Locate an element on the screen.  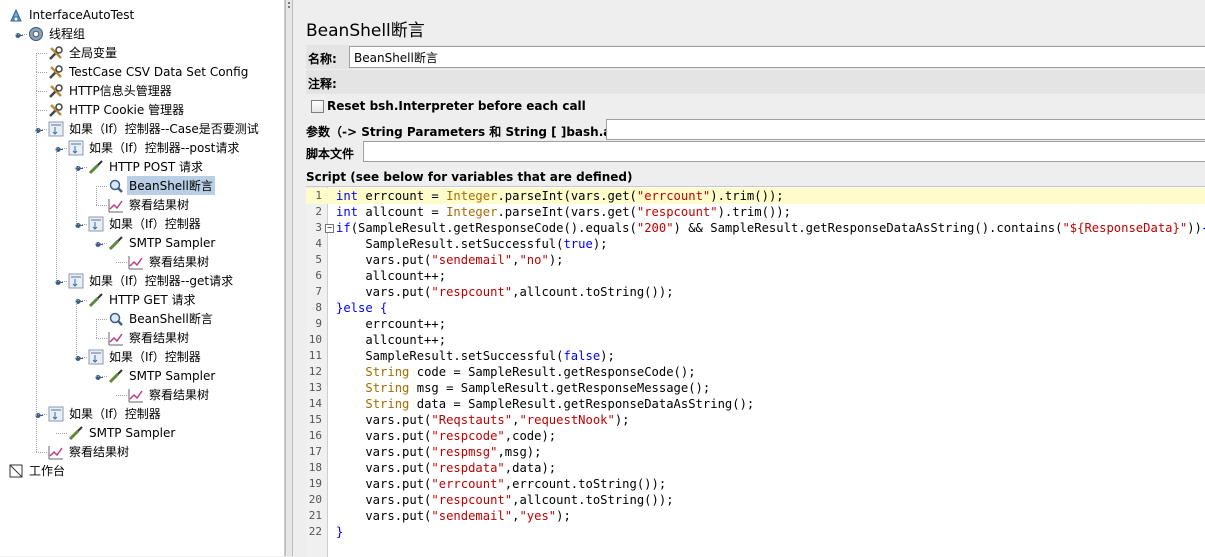
code-line: 10 allcount++; is located at coordinates (755, 340).